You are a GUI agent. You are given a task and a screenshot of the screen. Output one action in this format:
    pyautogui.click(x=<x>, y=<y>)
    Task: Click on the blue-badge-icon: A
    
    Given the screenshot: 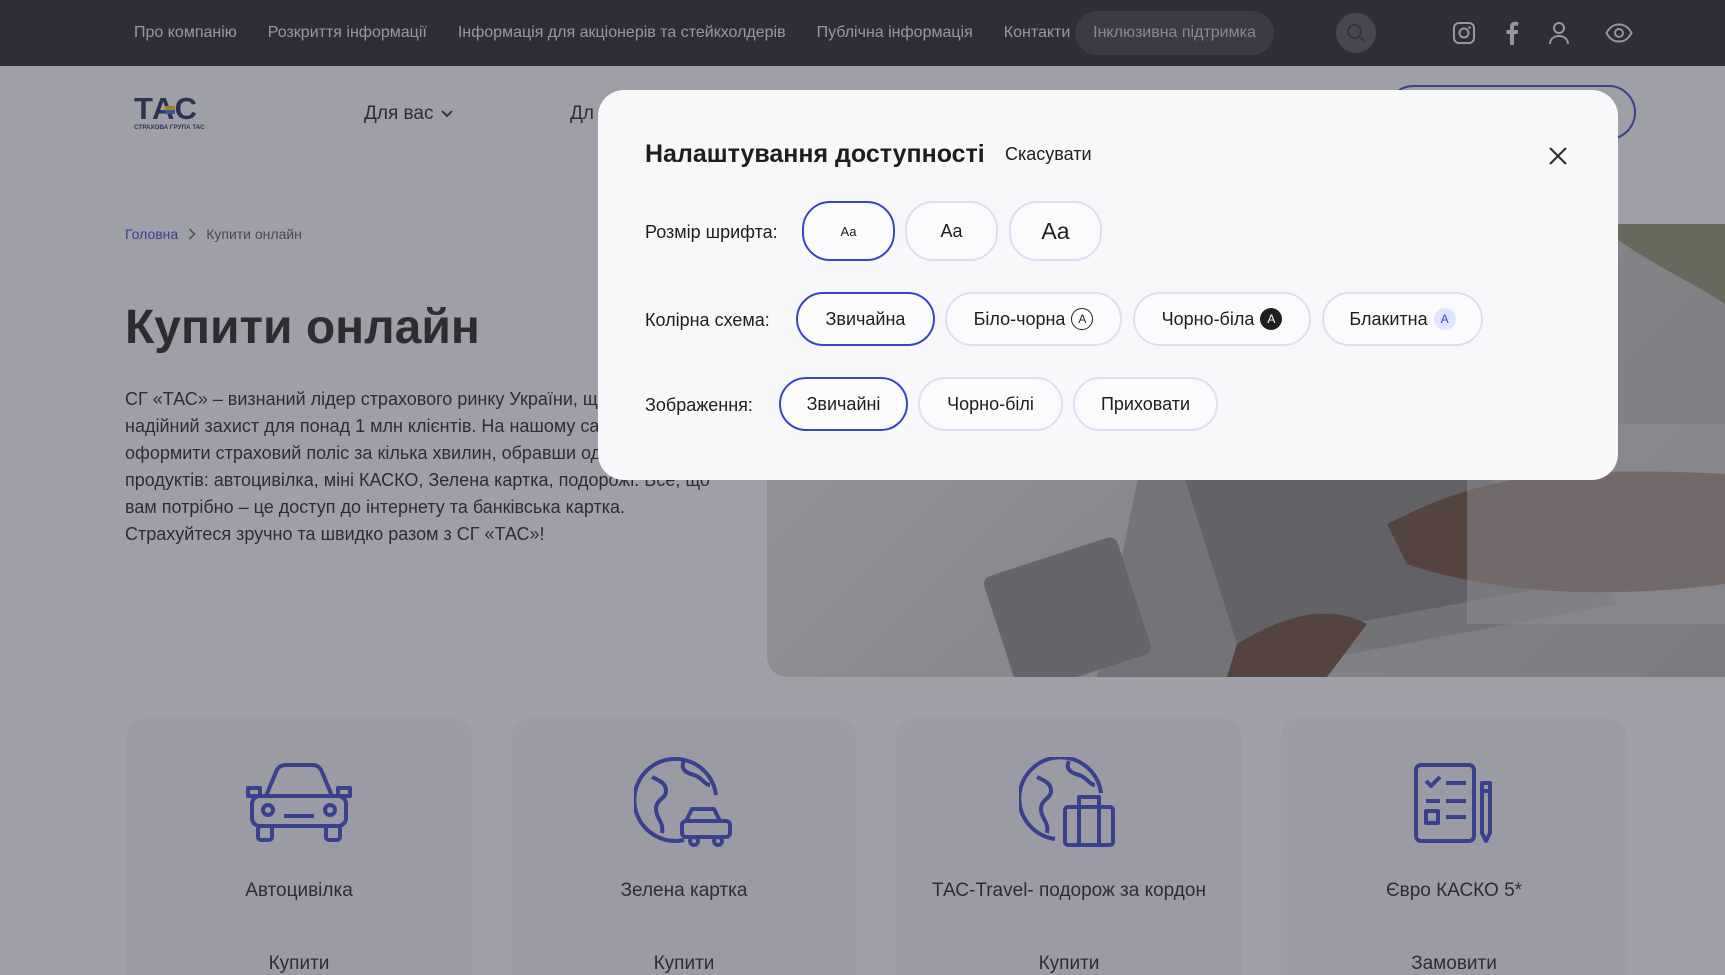 What is the action you would take?
    pyautogui.click(x=1444, y=319)
    